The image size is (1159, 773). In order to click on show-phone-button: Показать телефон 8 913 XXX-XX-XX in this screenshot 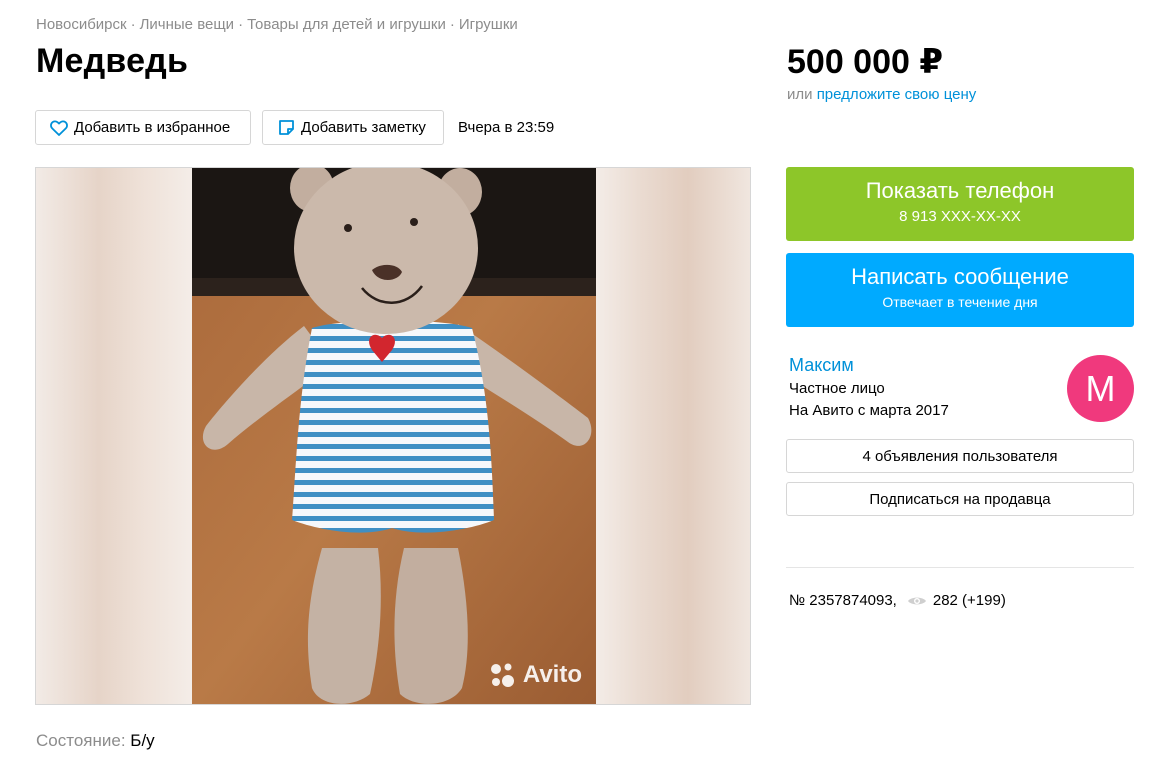, I will do `click(960, 204)`.